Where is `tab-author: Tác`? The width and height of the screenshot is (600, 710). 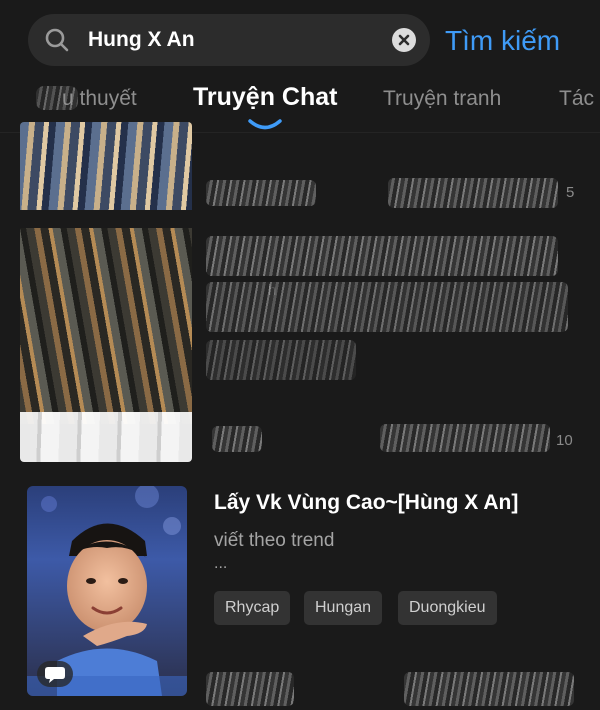 tab-author: Tác is located at coordinates (576, 99).